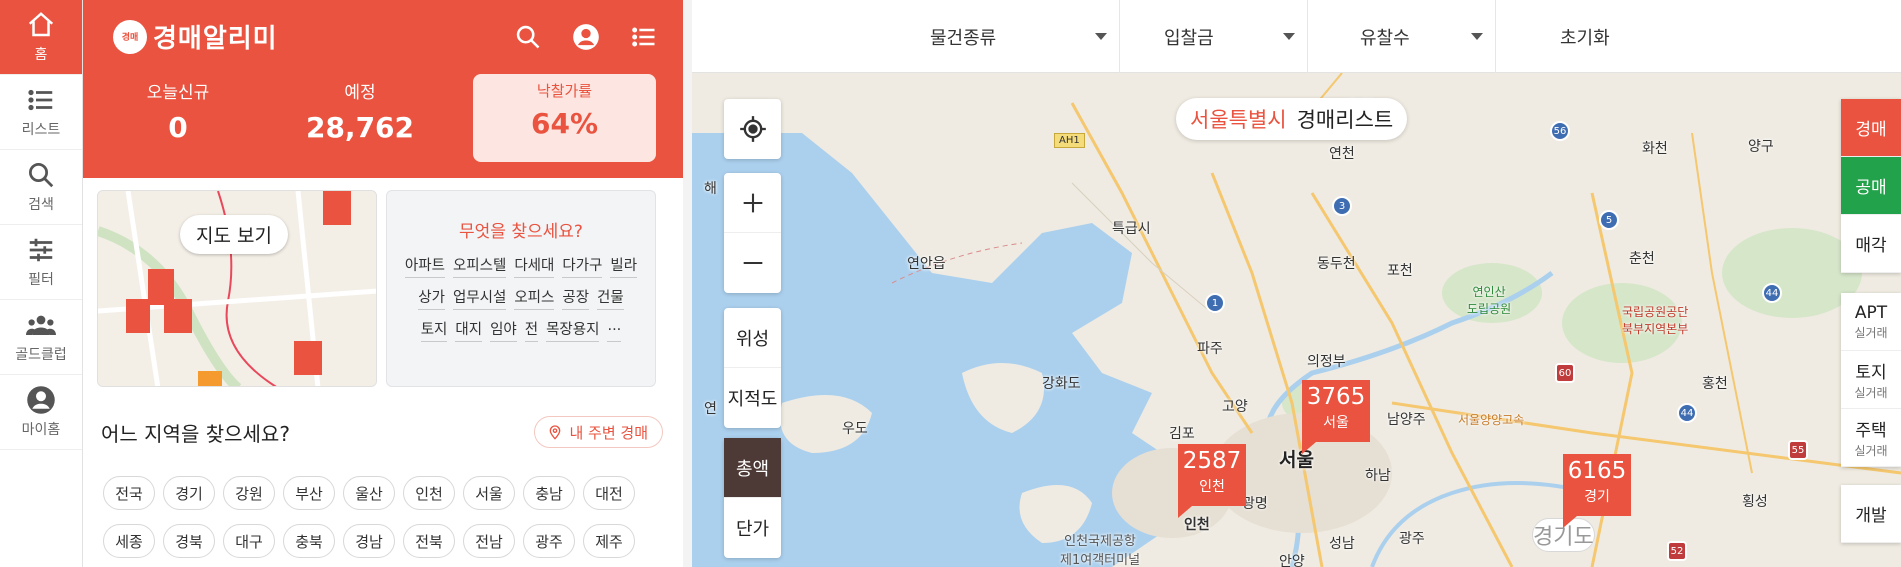 The width and height of the screenshot is (1901, 567). I want to click on region-chip: 인천, so click(429, 493).